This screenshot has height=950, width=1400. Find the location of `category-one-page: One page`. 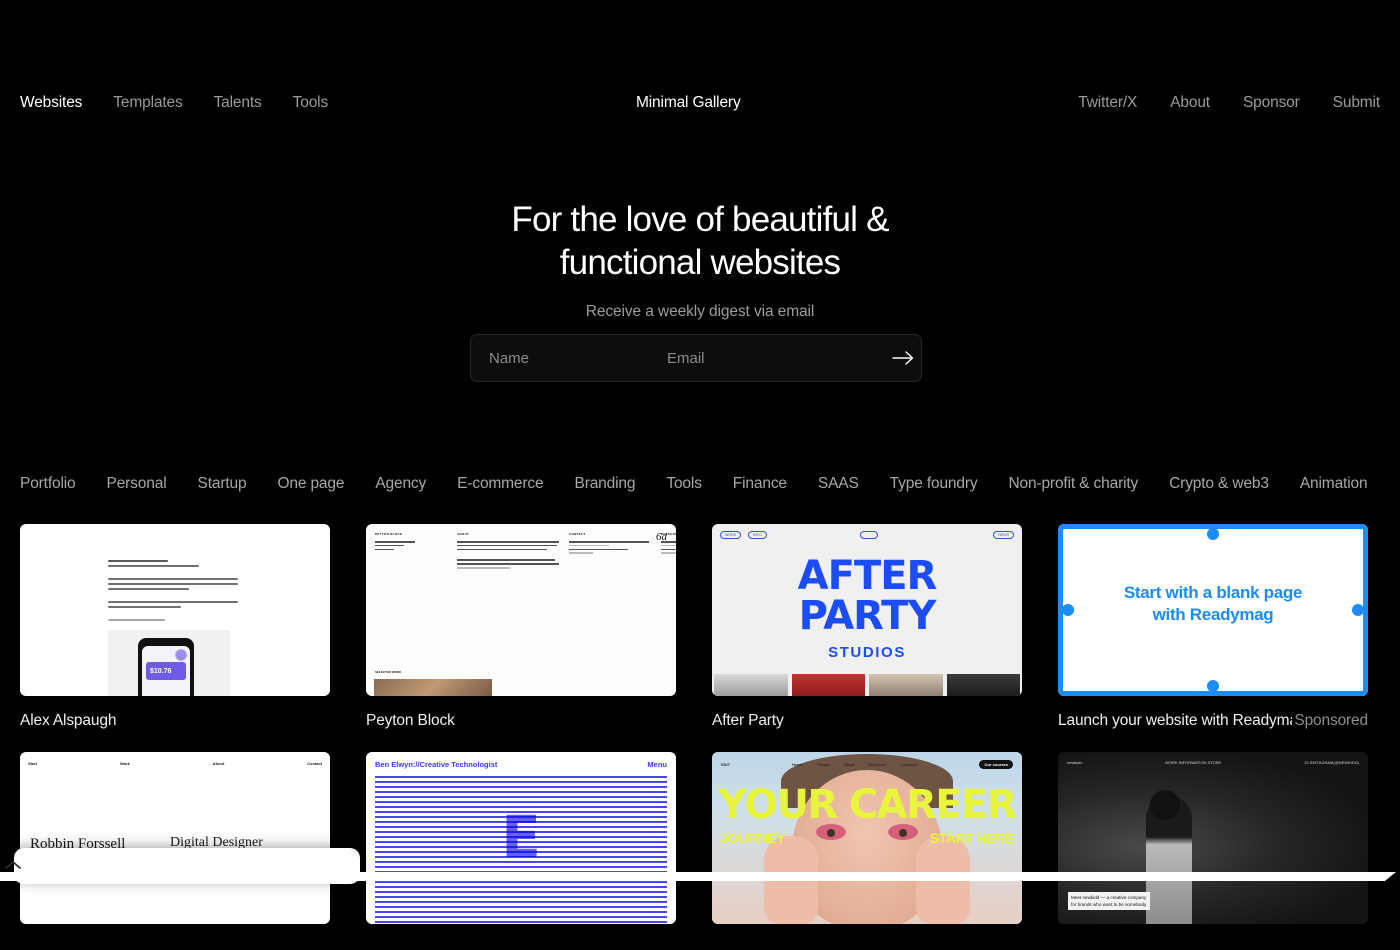

category-one-page: One page is located at coordinates (310, 484).